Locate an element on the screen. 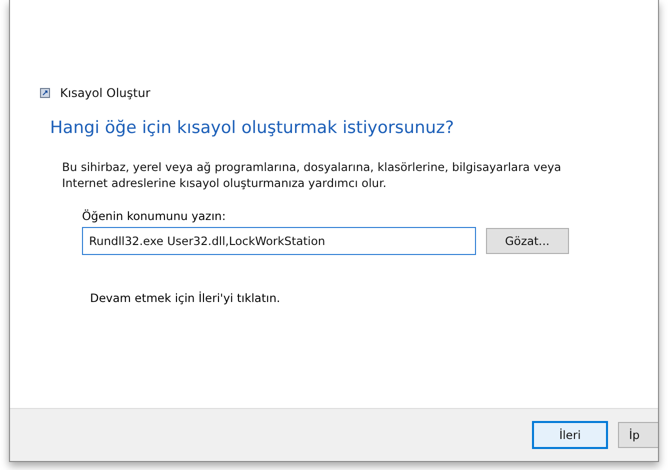 The image size is (668, 470). shortcut-icon is located at coordinates (45, 93).